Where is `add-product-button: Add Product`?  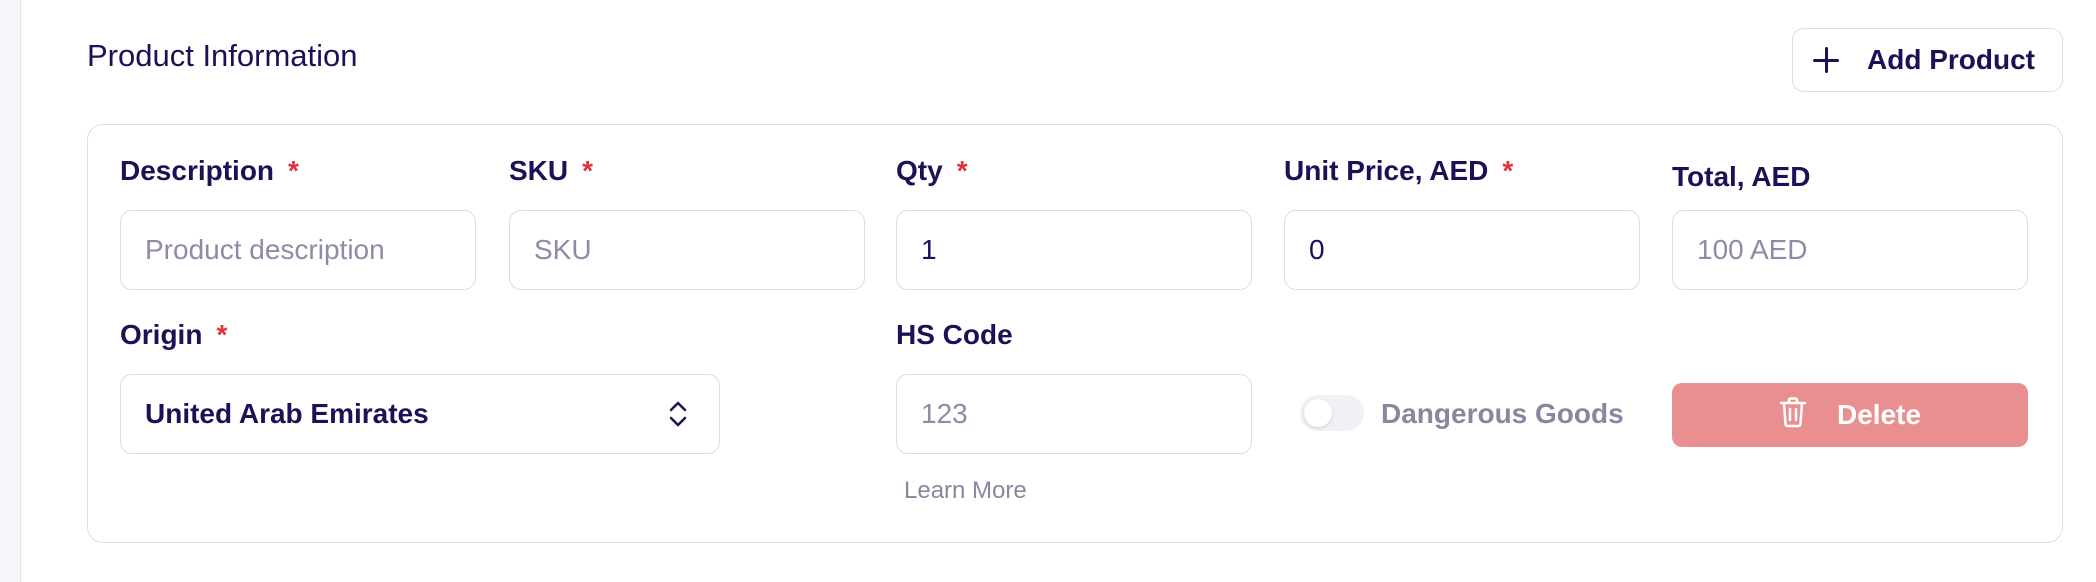
add-product-button: Add Product is located at coordinates (1927, 60).